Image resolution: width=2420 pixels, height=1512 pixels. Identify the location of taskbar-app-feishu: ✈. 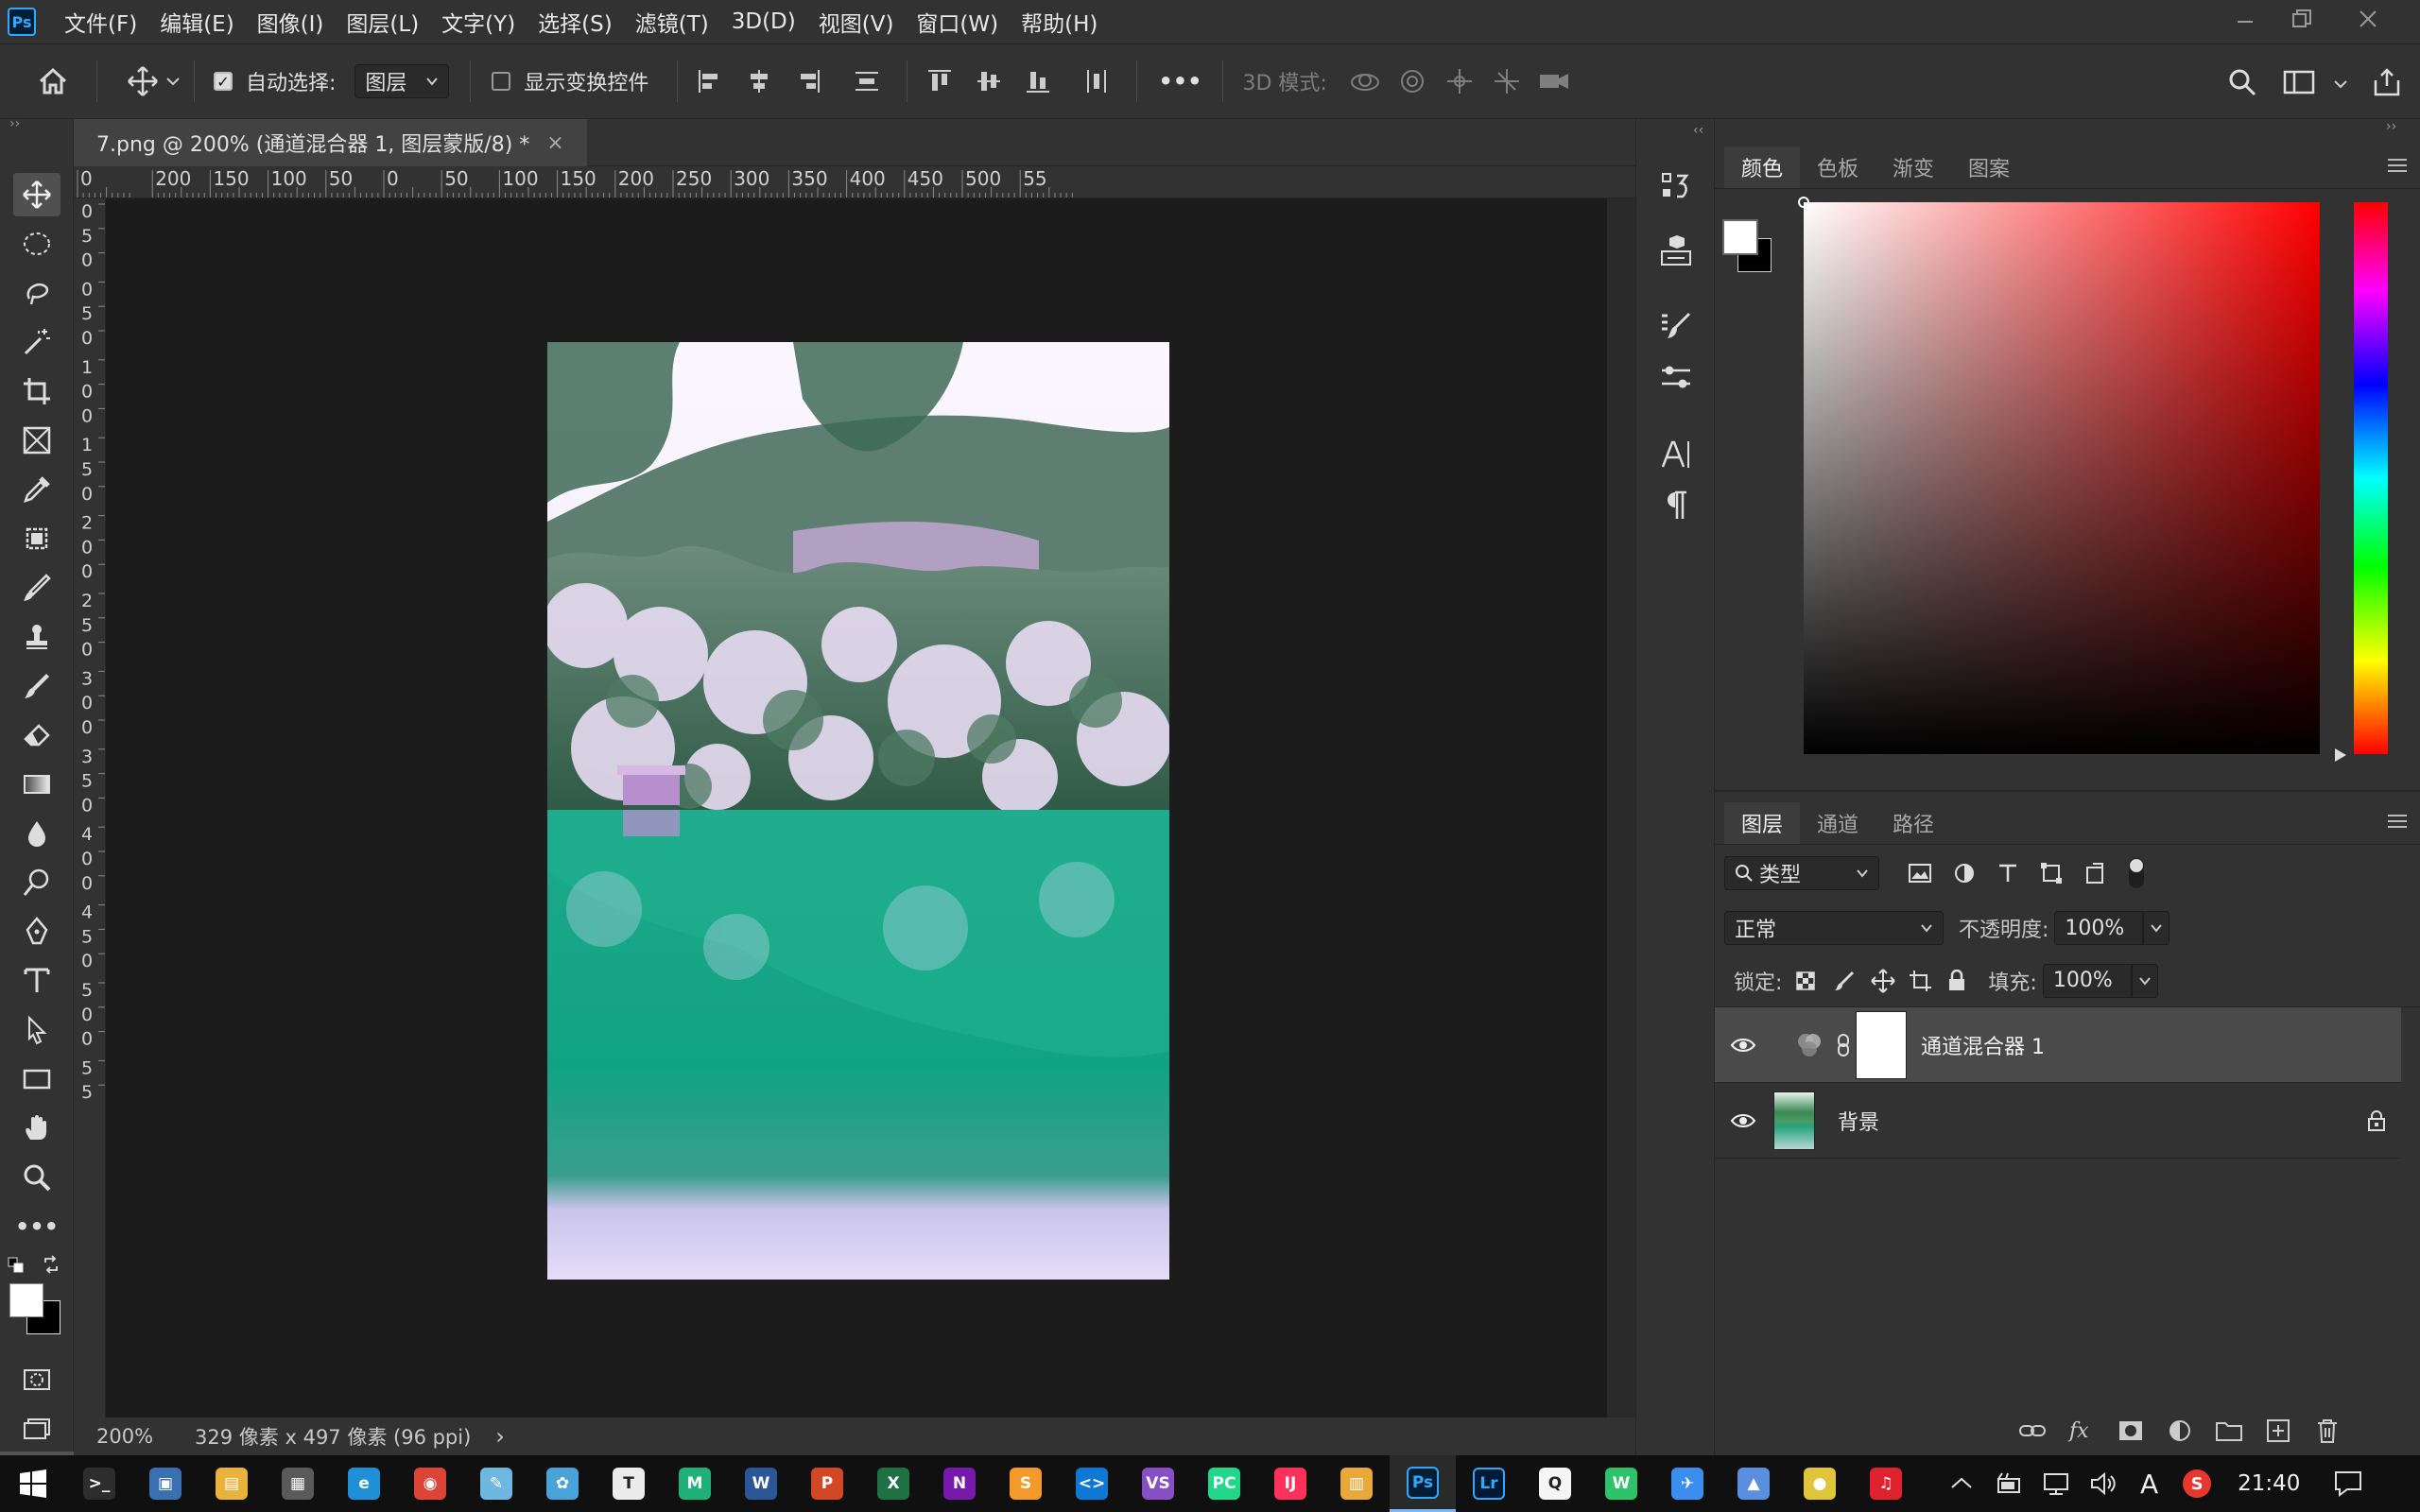
(1687, 1483).